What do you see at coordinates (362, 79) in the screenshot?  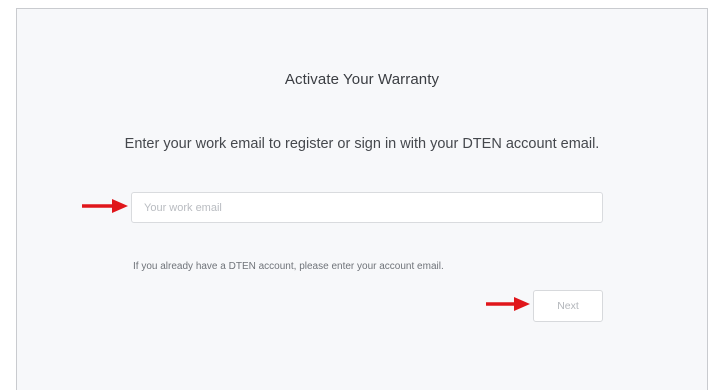 I see `page-title: Activate Your Warranty` at bounding box center [362, 79].